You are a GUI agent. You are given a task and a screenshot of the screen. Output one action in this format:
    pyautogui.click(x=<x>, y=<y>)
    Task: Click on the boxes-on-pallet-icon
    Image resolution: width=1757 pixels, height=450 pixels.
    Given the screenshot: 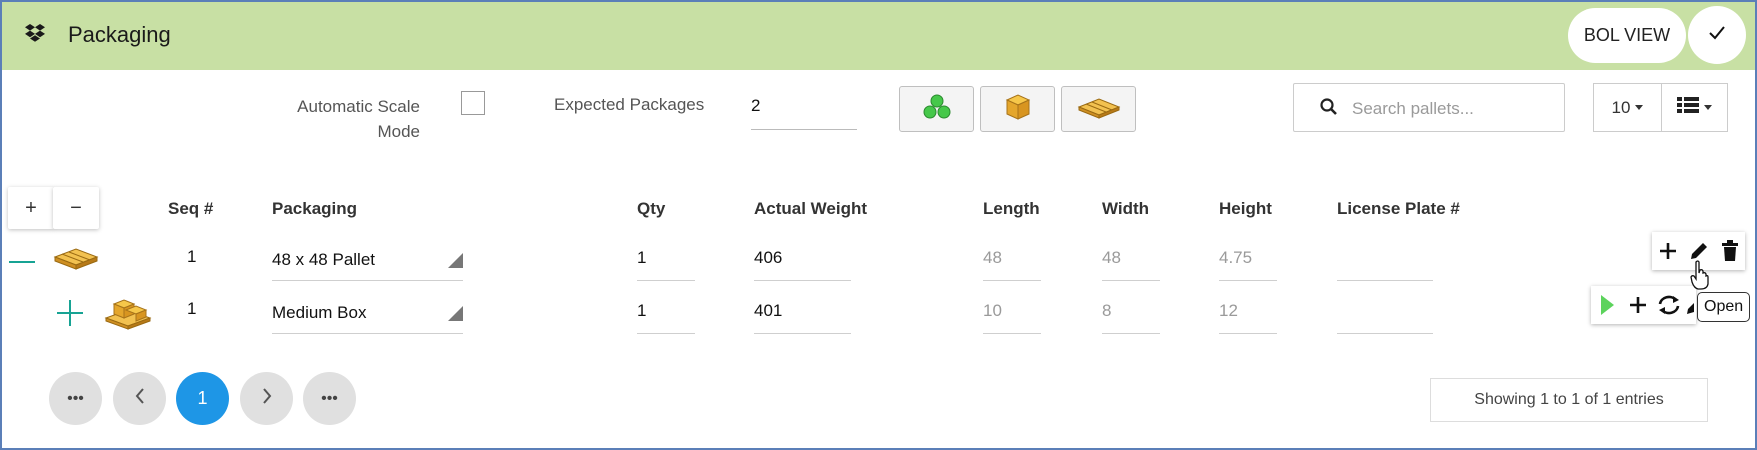 What is the action you would take?
    pyautogui.click(x=128, y=313)
    